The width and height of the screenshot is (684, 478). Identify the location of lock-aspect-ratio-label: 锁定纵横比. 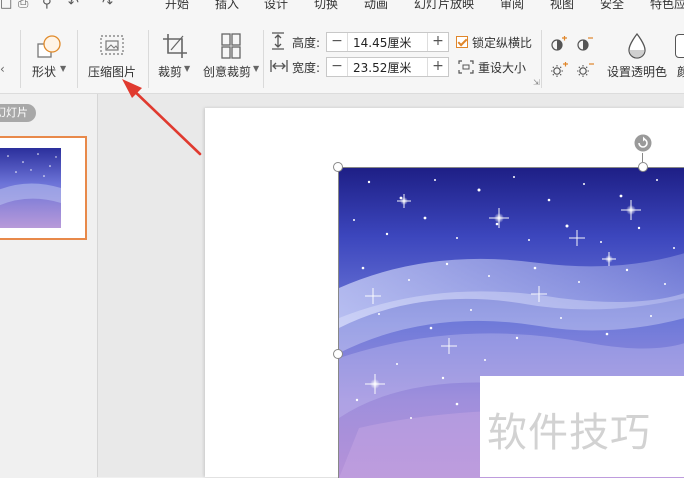
(502, 42).